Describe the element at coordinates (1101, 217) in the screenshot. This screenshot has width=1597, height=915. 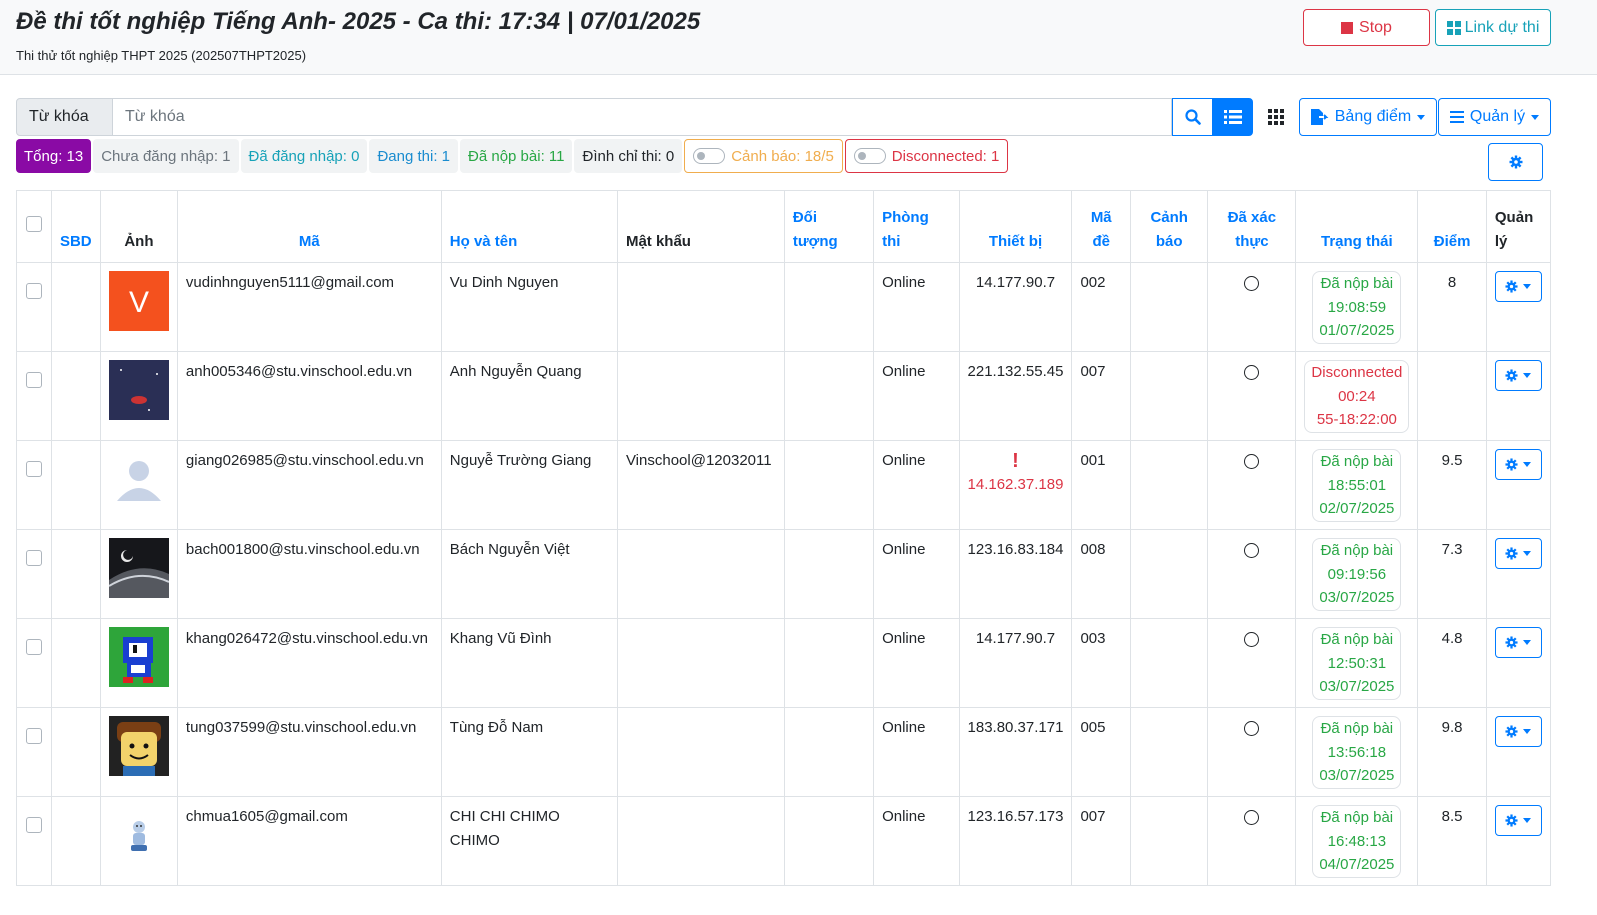
I see `col-exam-line1: Mã` at that location.